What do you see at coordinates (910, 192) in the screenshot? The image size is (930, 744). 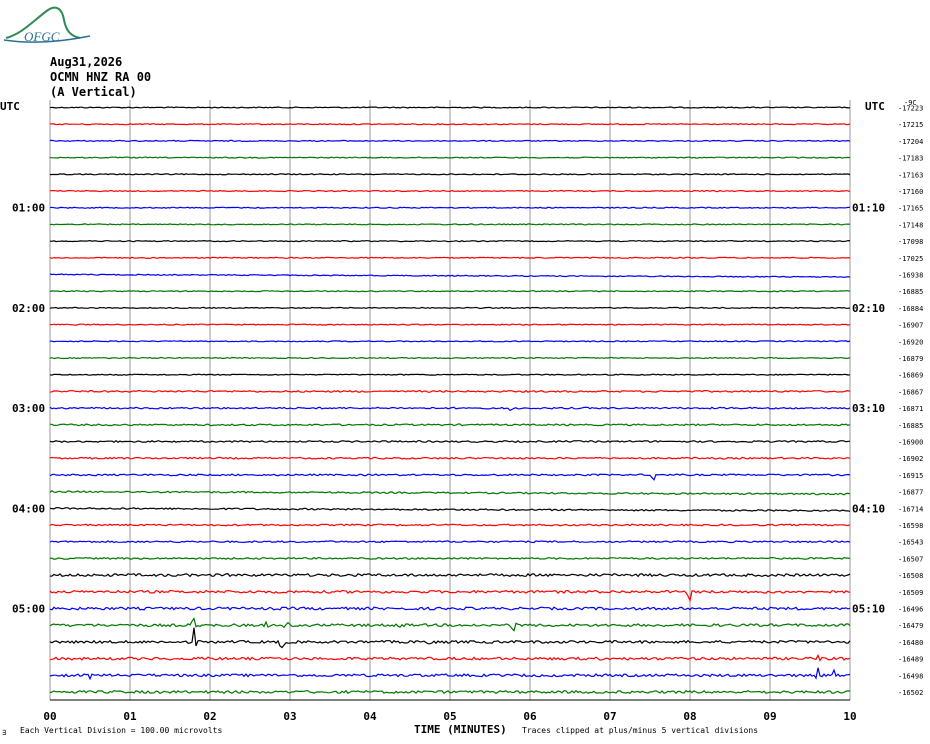 I see `trace-offset-label: -17160` at bounding box center [910, 192].